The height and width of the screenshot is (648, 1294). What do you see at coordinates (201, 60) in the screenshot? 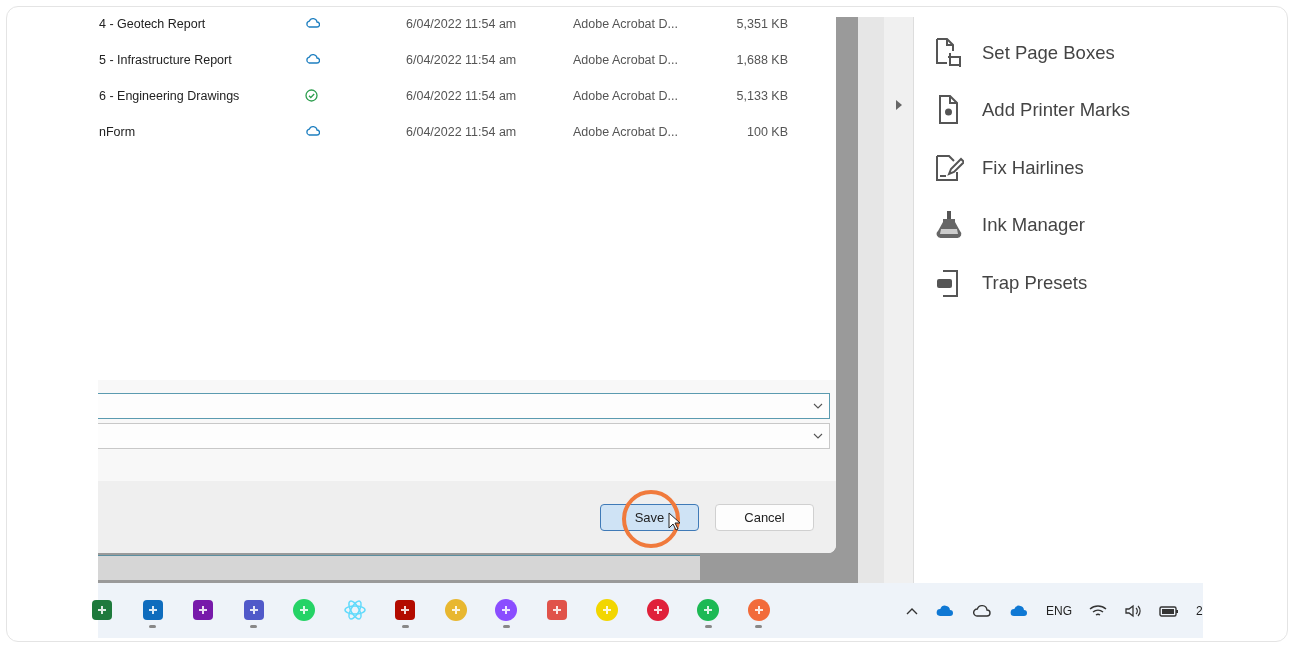
I see `file-name: 5 - Infrastructure Report` at bounding box center [201, 60].